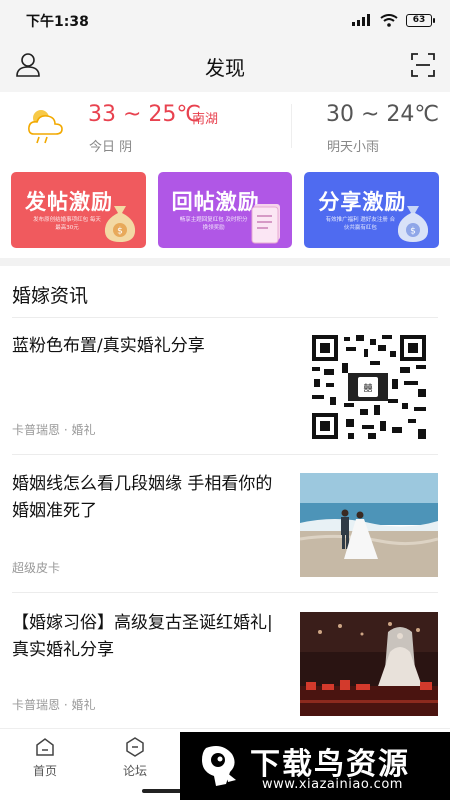 The width and height of the screenshot is (450, 800). Describe the element at coordinates (213, 224) in the screenshot. I see `promo-card-subtitle: 畅享主题回复红包 及时积分换领奖励` at that location.